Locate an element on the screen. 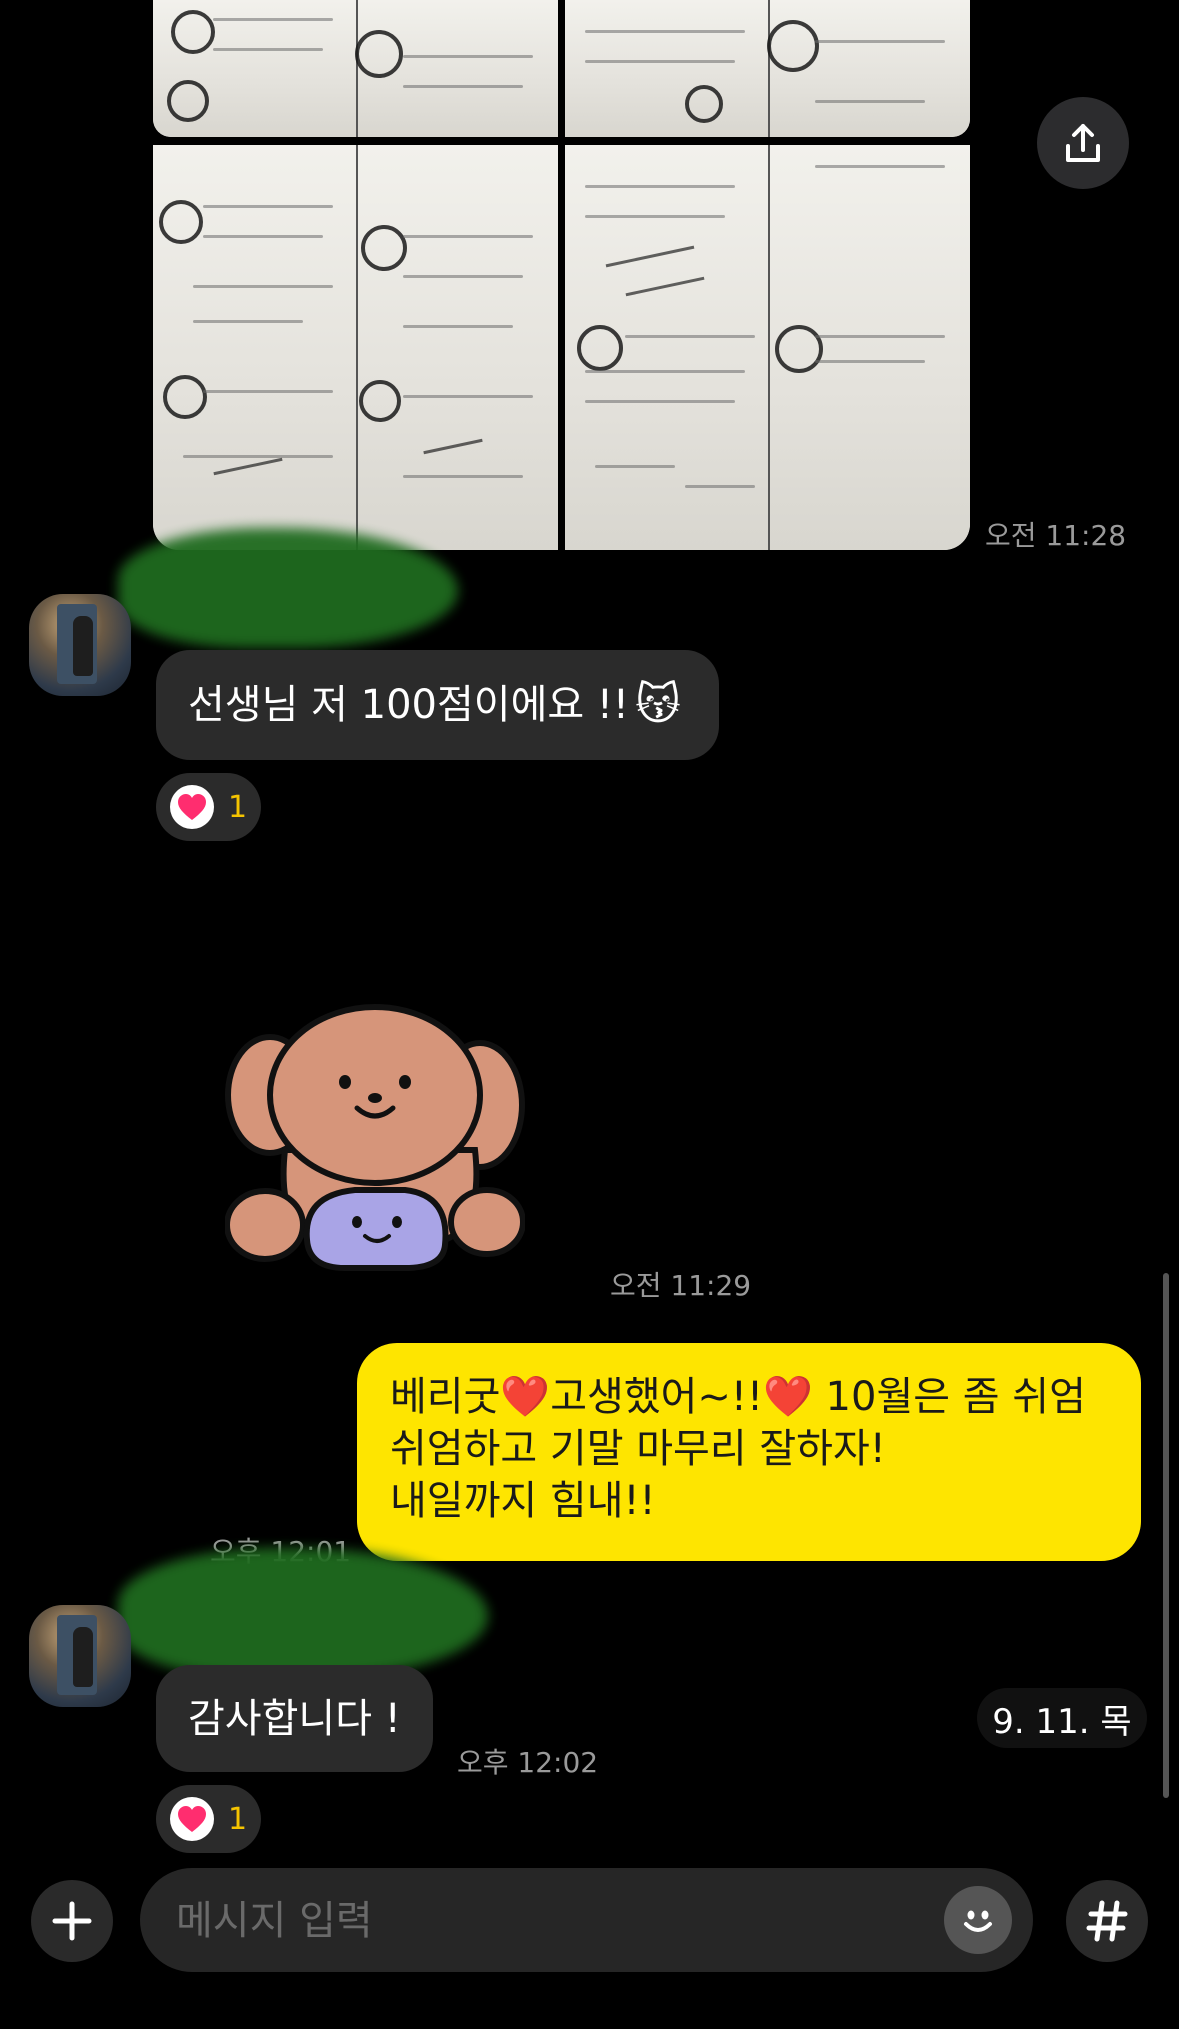  date-indicator: 9. 11. 목 is located at coordinates (1062, 1718).